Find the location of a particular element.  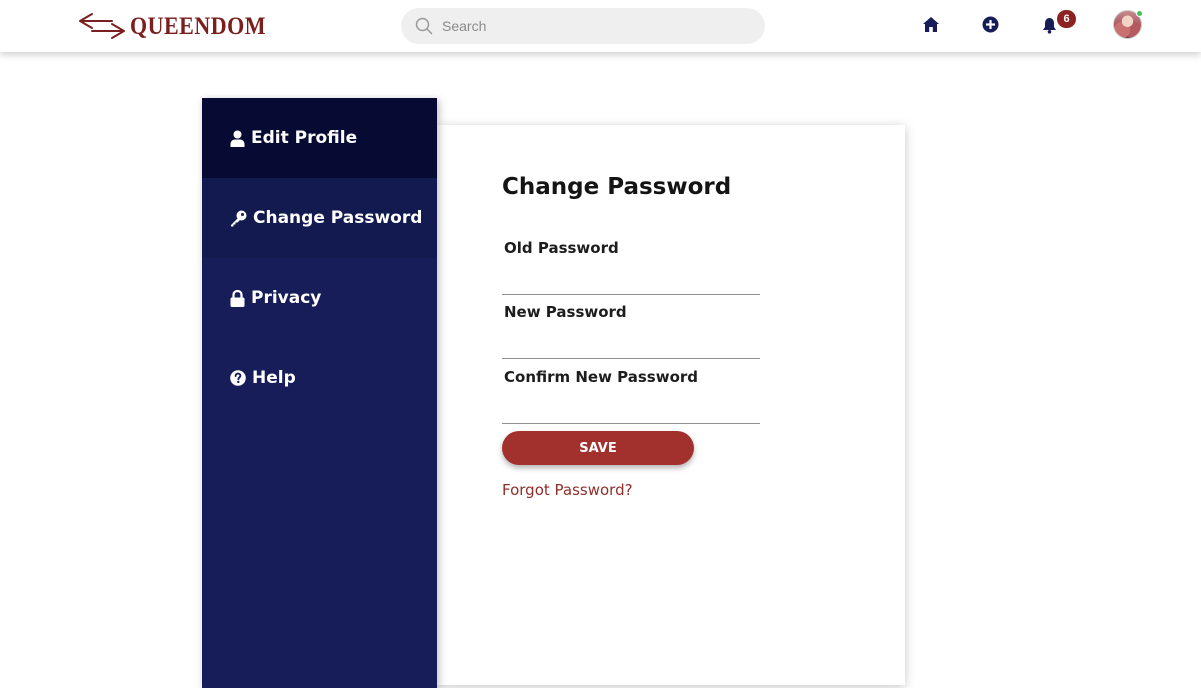

question-circle-icon is located at coordinates (238, 378).